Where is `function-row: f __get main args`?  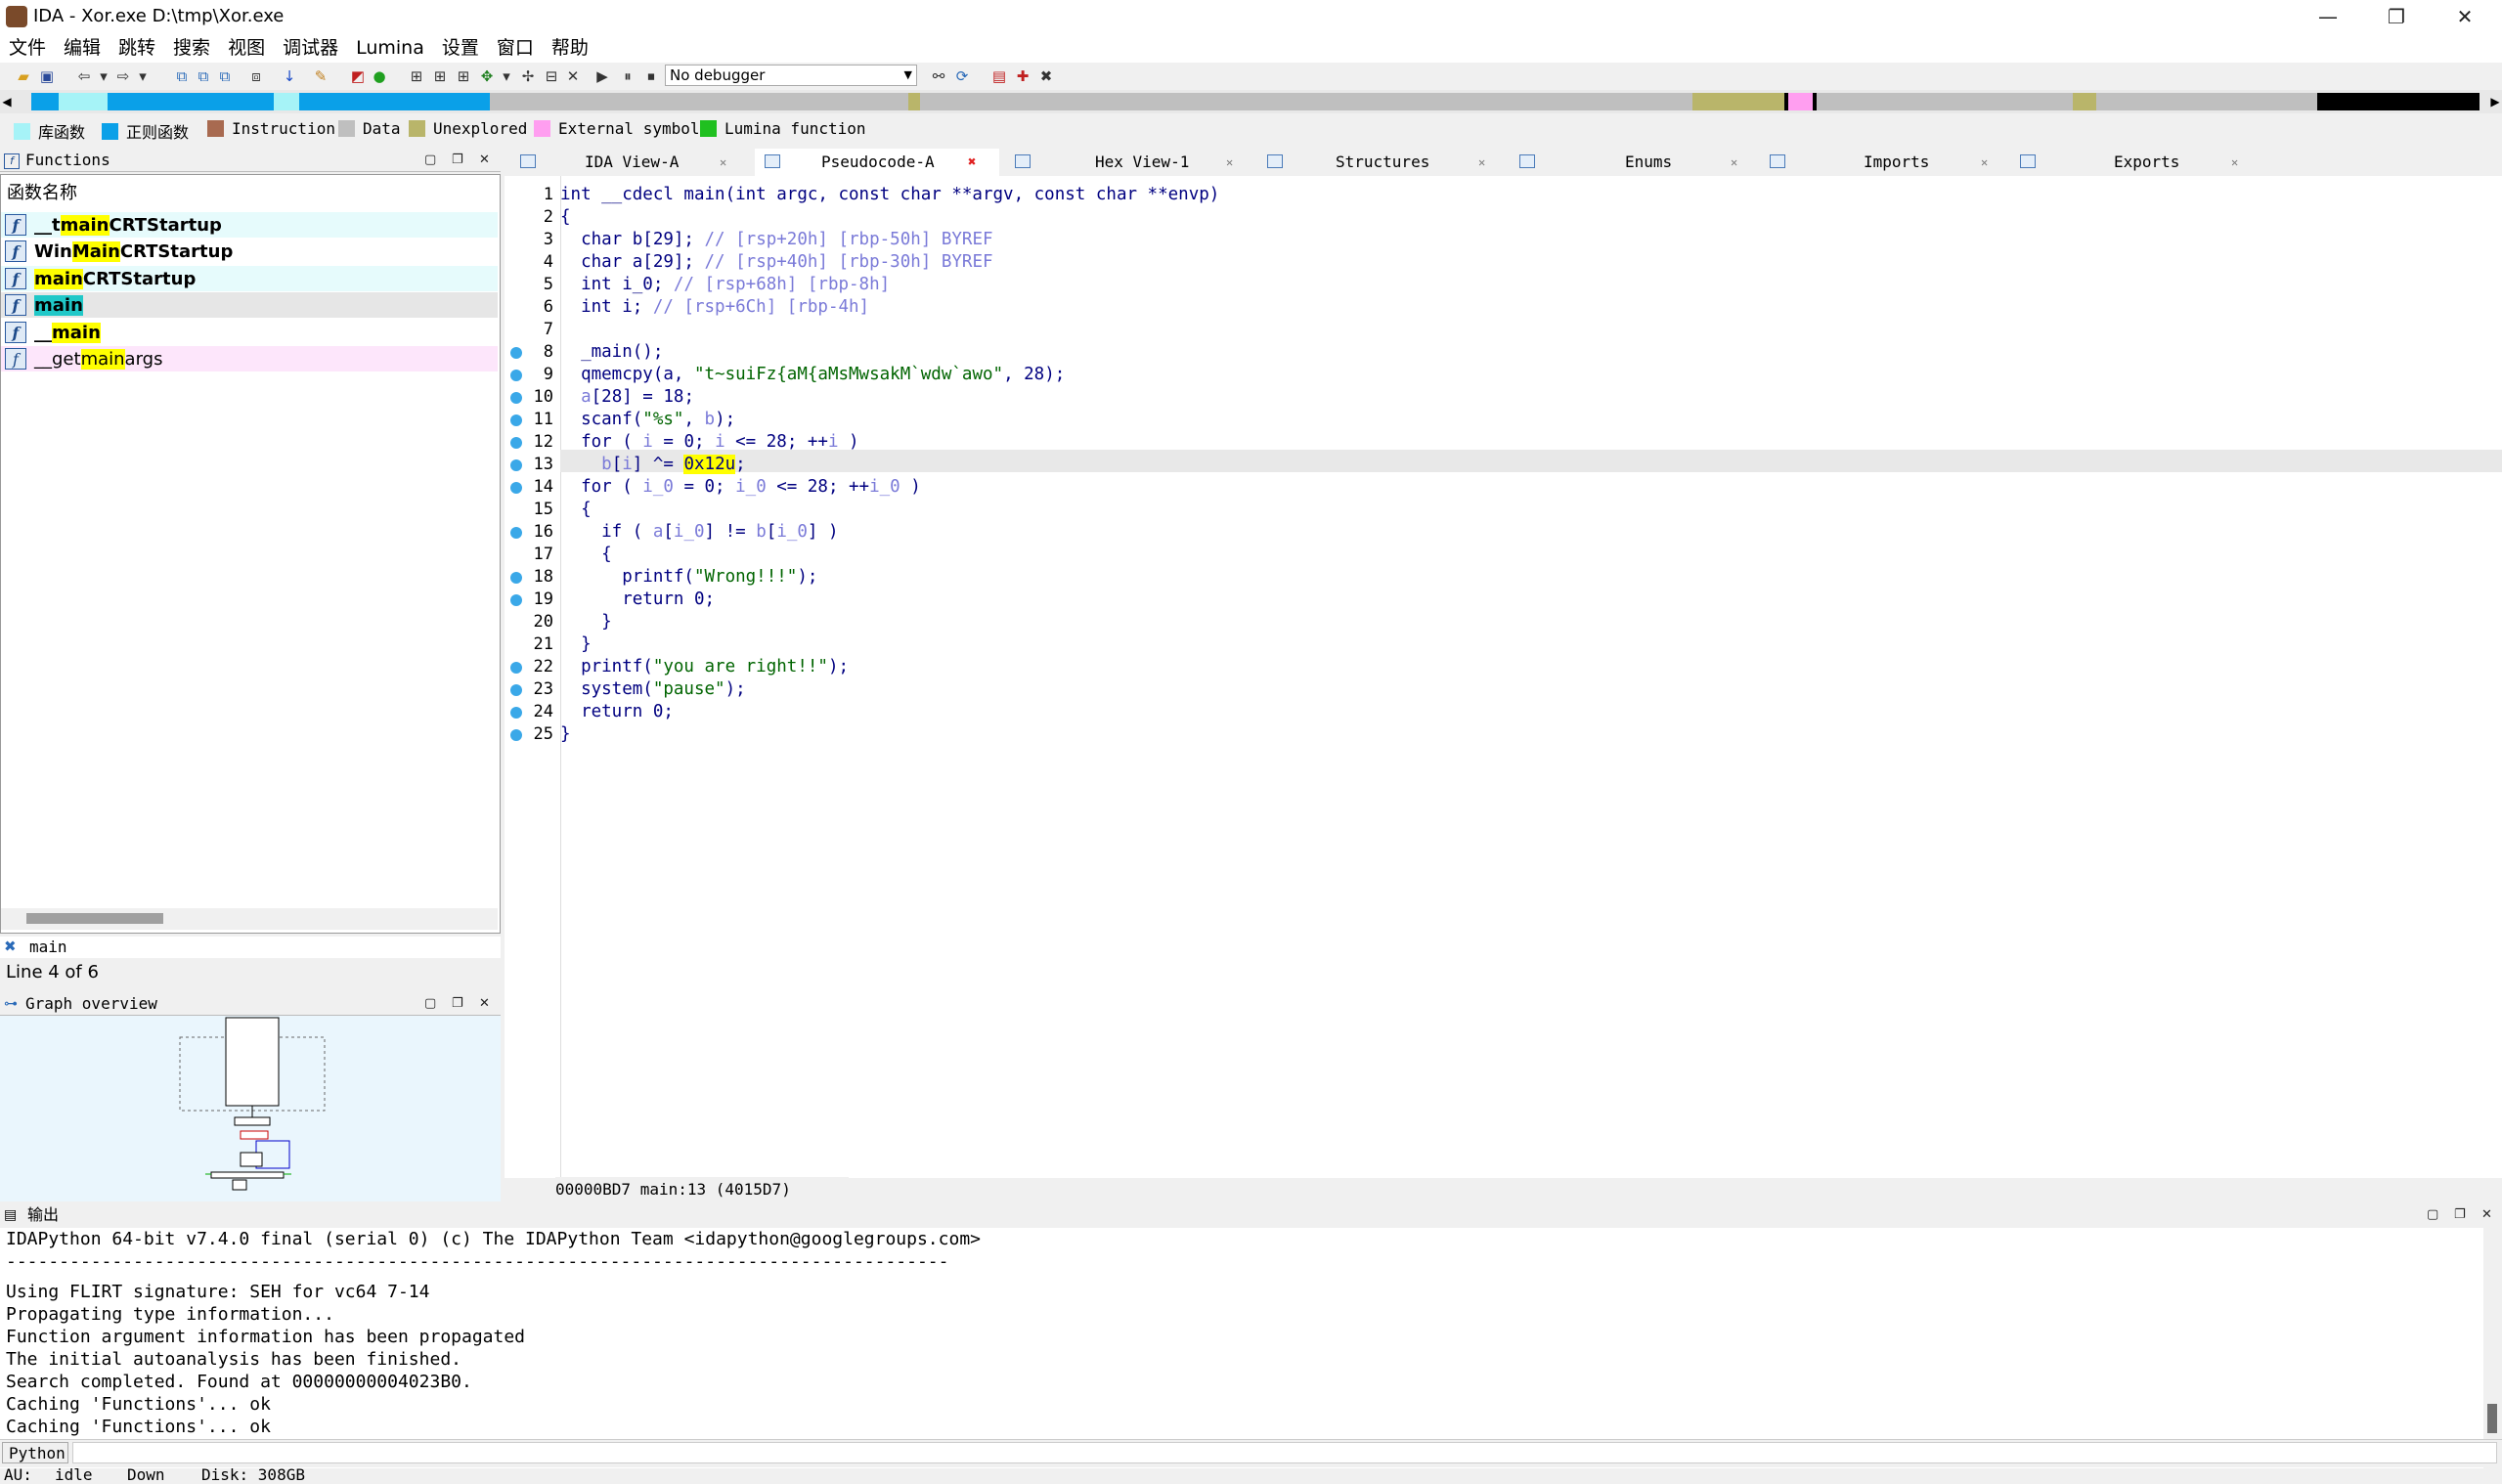
function-row: f __get main args is located at coordinates (249, 358).